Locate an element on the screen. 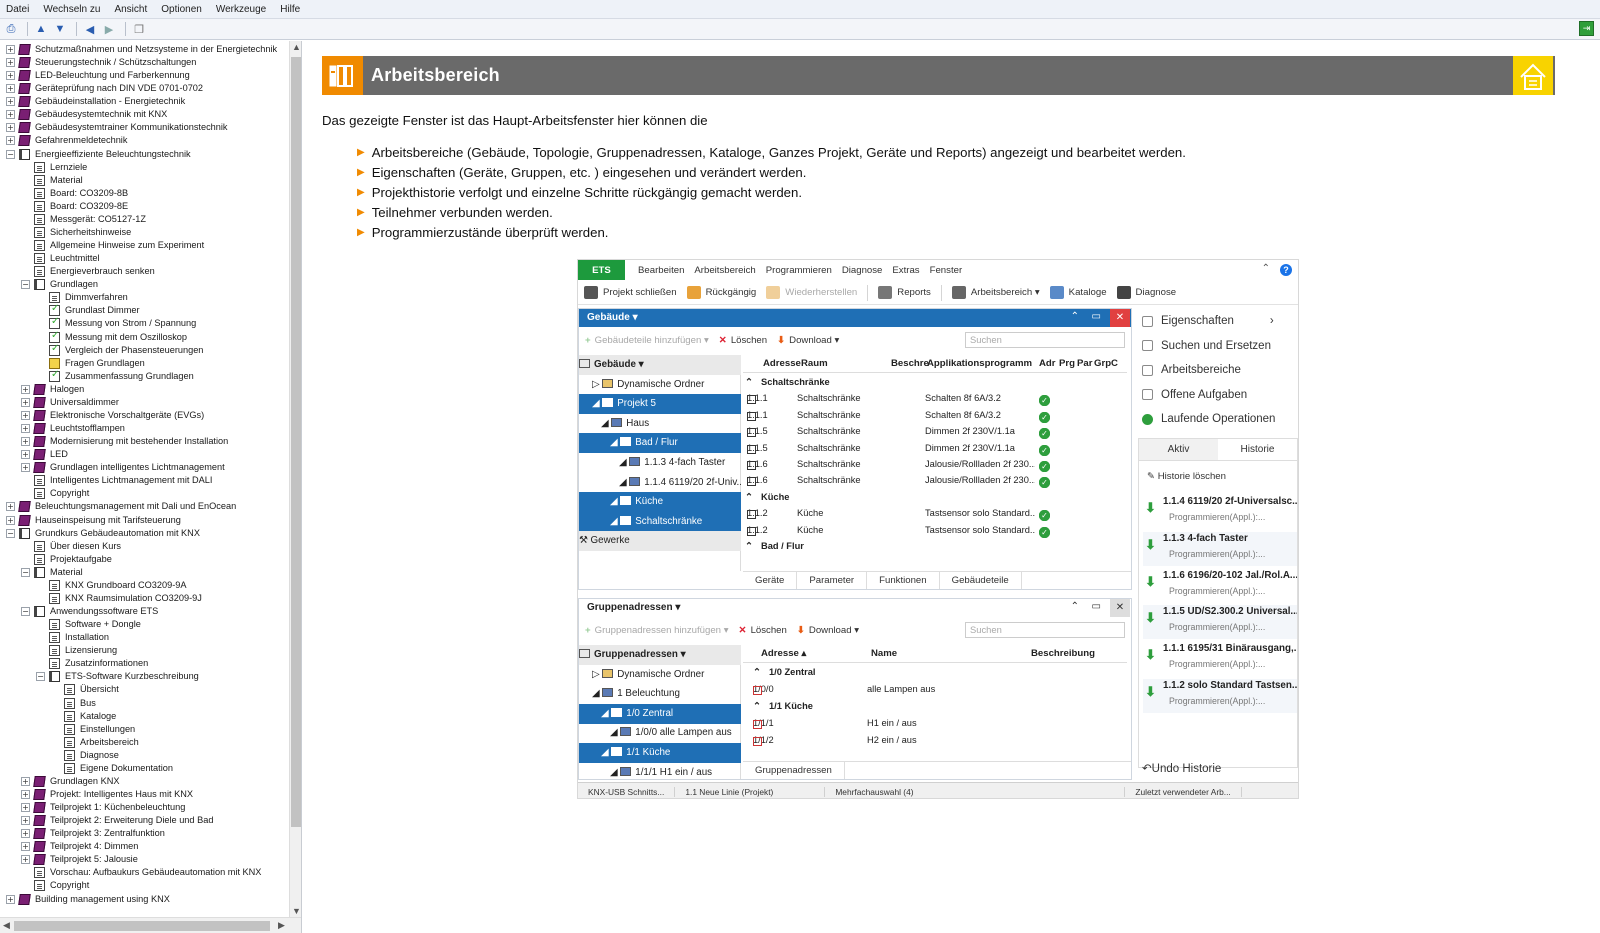  side-panel-item: Suchen und Ersetzen is located at coordinates (1206, 346).